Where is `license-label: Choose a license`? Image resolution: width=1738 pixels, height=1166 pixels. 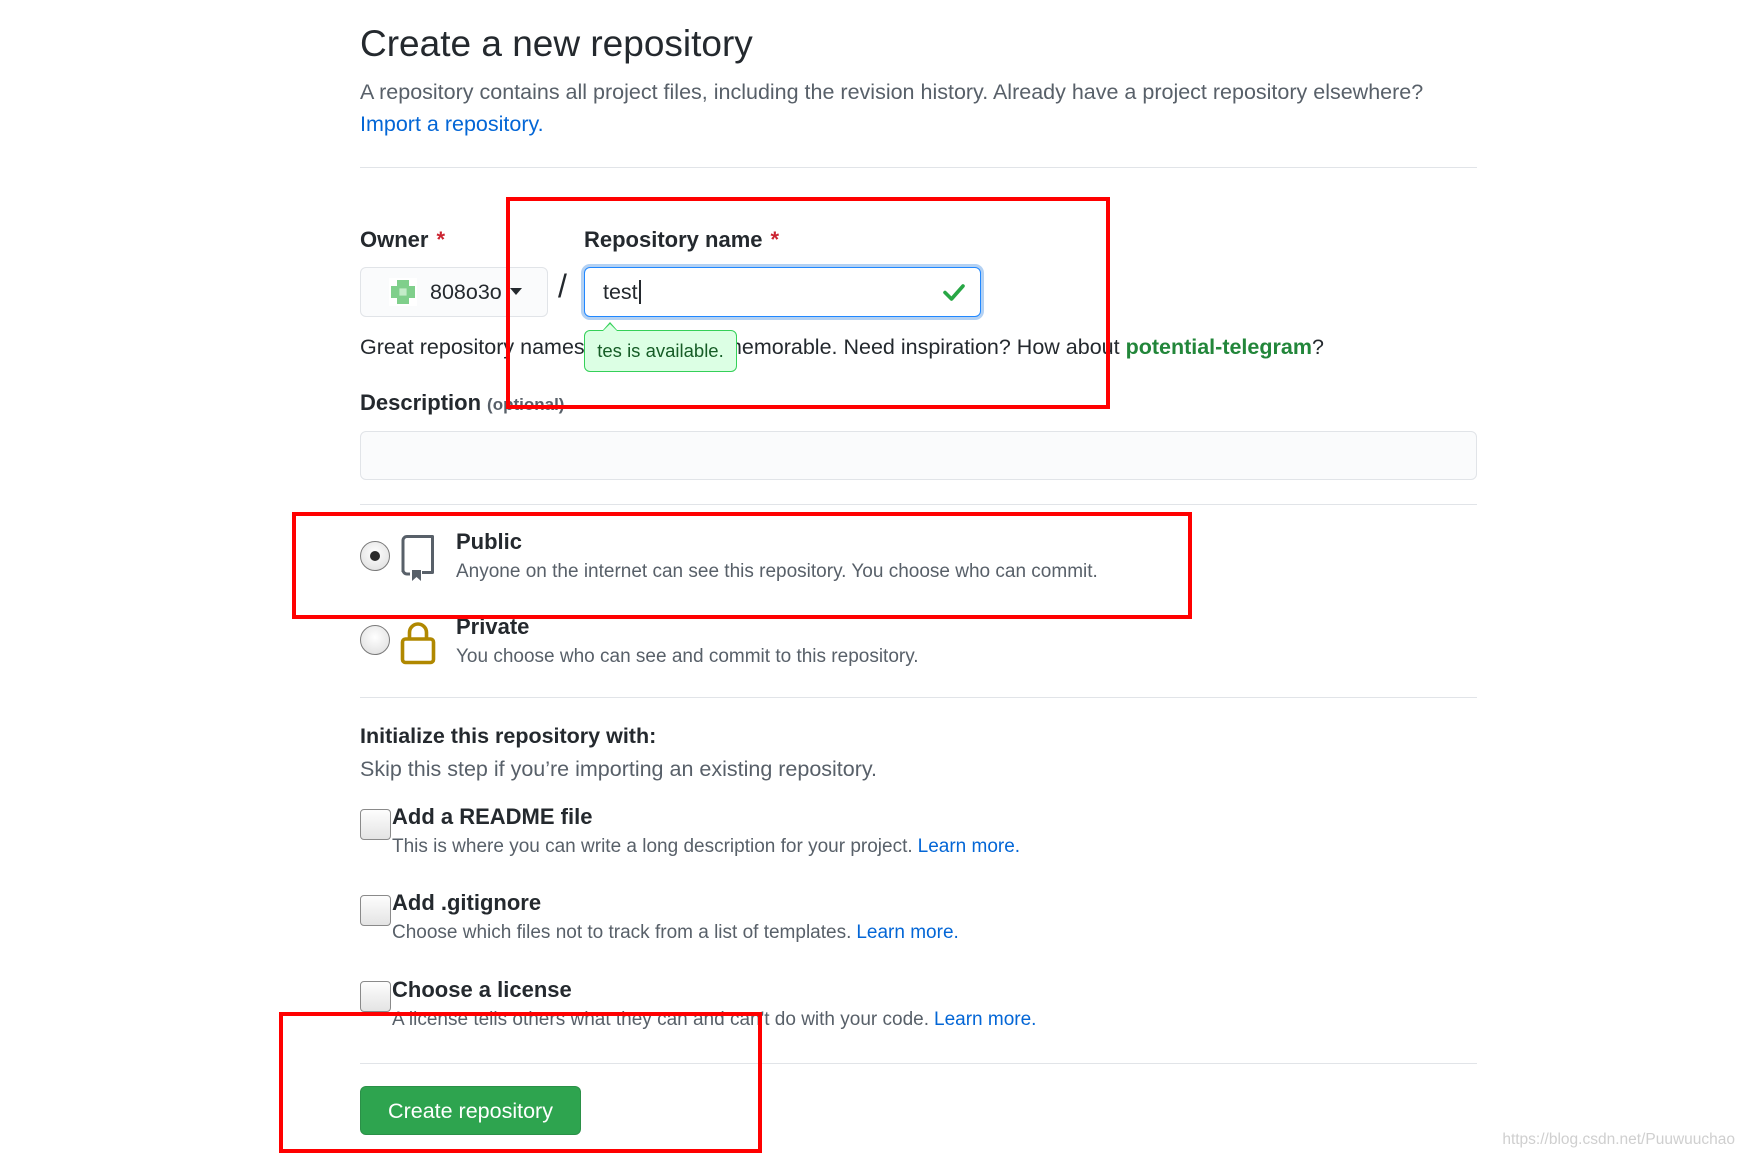 license-label: Choose a license is located at coordinates (482, 989).